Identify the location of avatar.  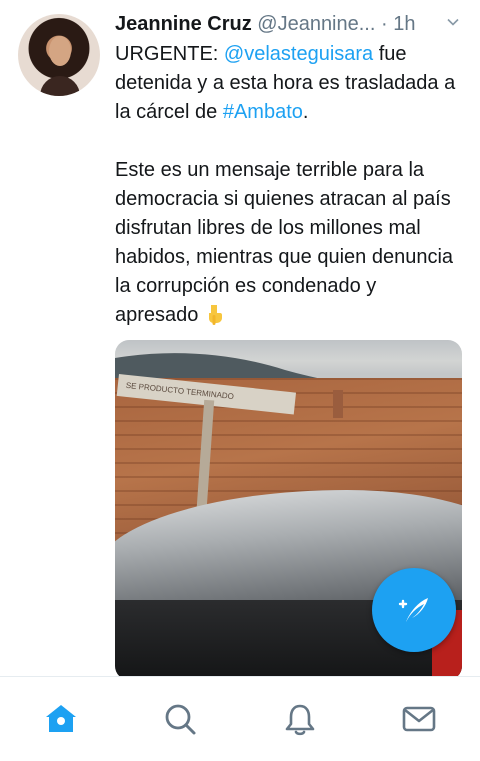
(59, 55).